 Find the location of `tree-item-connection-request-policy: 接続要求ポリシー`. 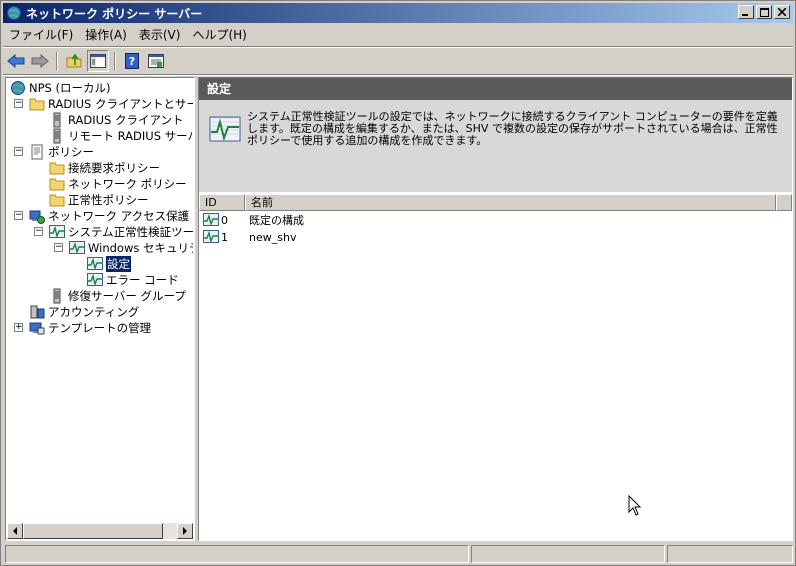

tree-item-connection-request-policy: 接続要求ポリシー is located at coordinates (104, 168).